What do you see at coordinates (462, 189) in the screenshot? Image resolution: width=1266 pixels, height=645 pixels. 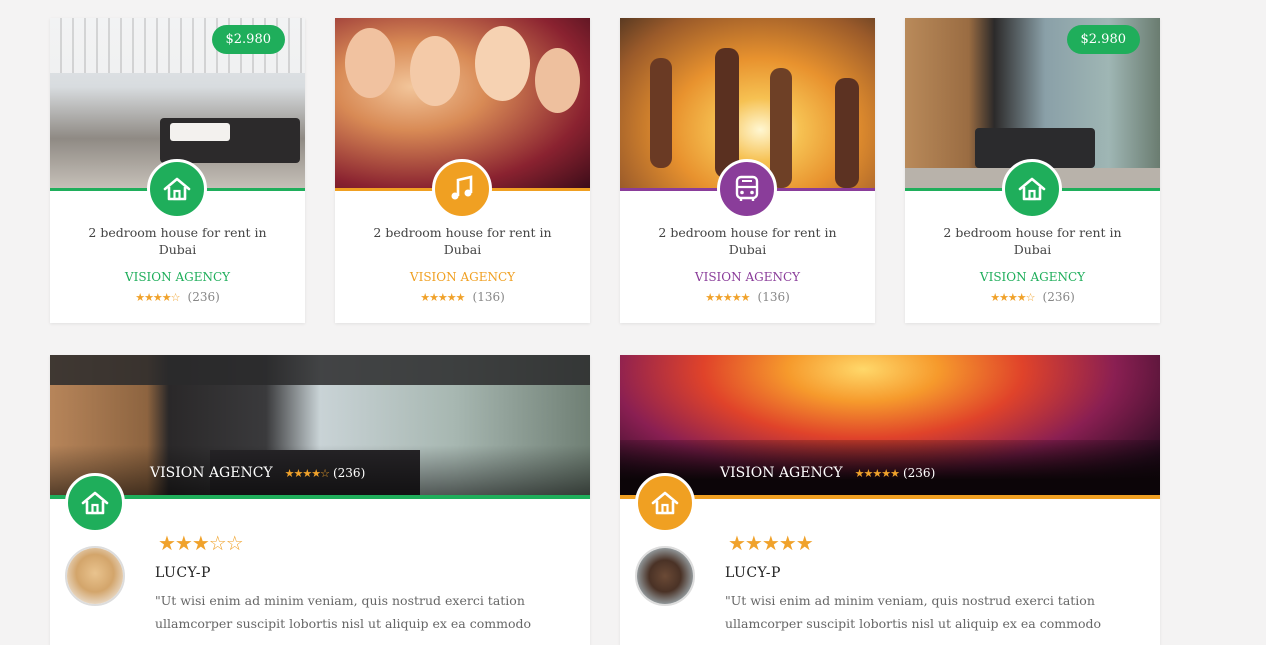 I see `music-note-icon` at bounding box center [462, 189].